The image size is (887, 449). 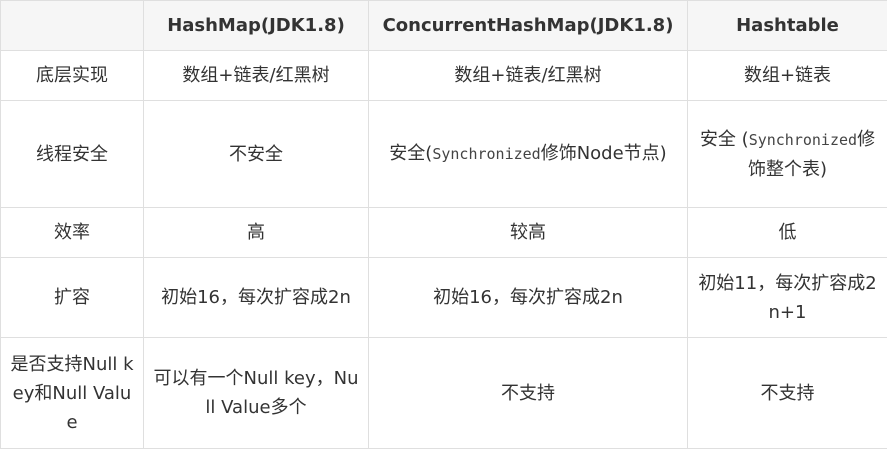 What do you see at coordinates (72, 232) in the screenshot?
I see `row-label: 效率` at bounding box center [72, 232].